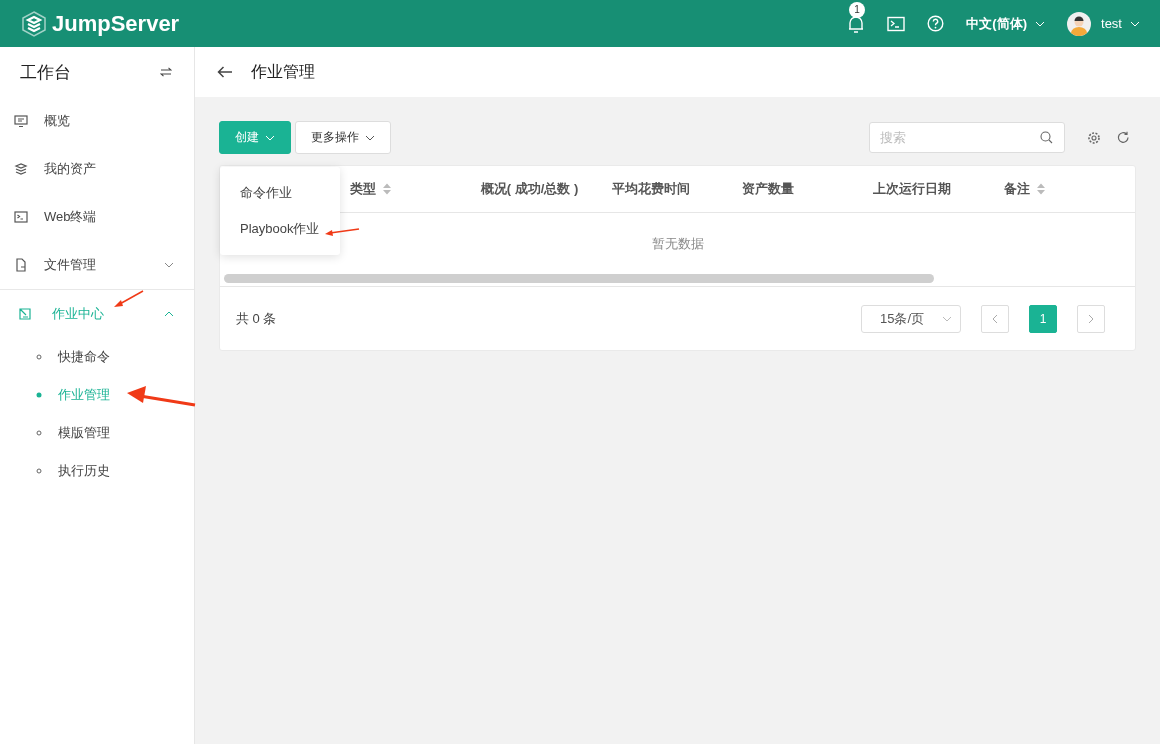 The image size is (1160, 744). Describe the element at coordinates (529, 189) in the screenshot. I see `column-header: 概况( 成功/总数 )` at that location.